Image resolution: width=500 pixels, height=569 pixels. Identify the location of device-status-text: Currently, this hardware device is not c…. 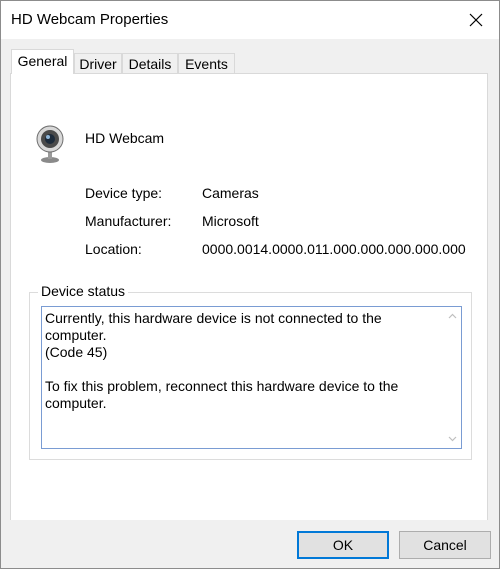
(222, 360).